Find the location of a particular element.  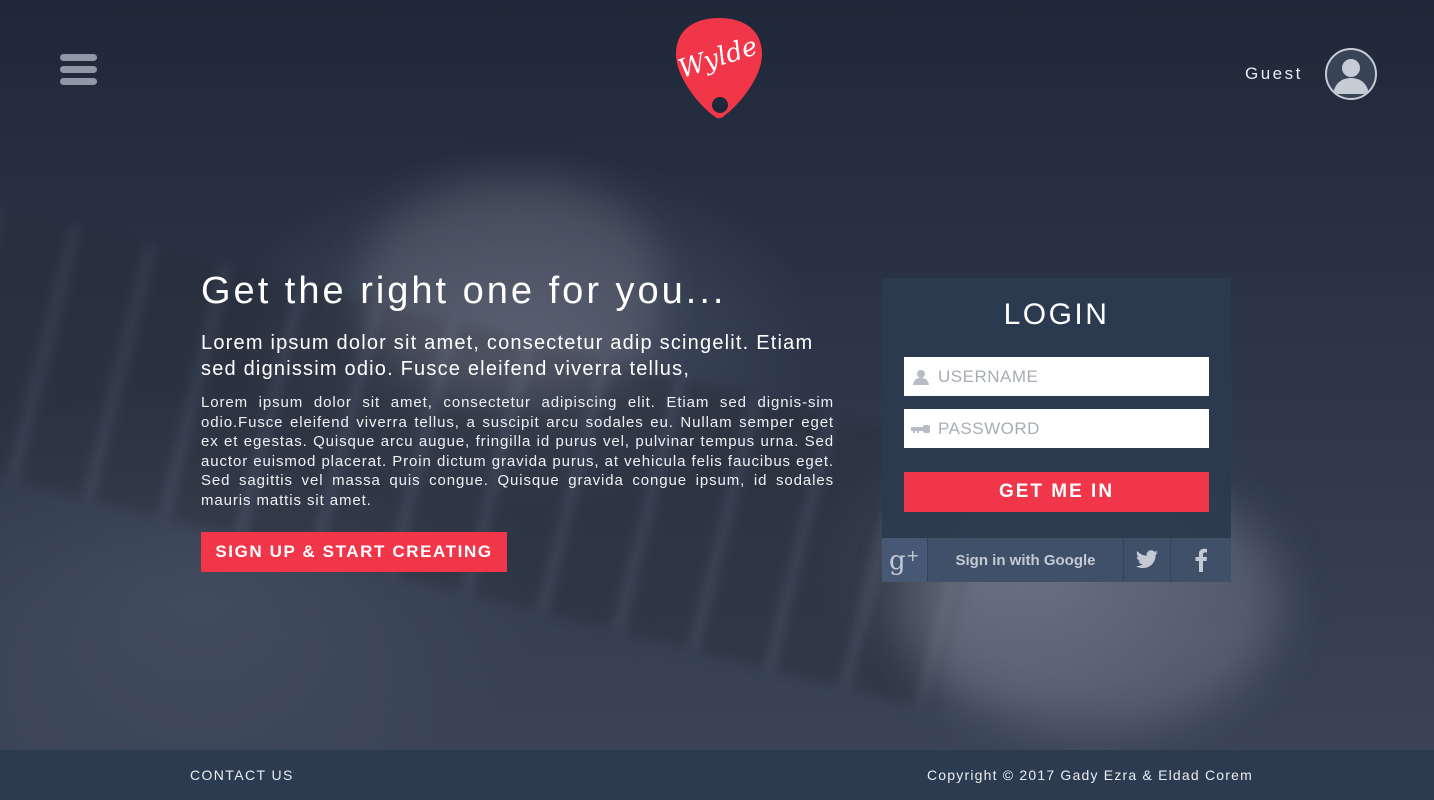

username-input is located at coordinates (1068, 376).